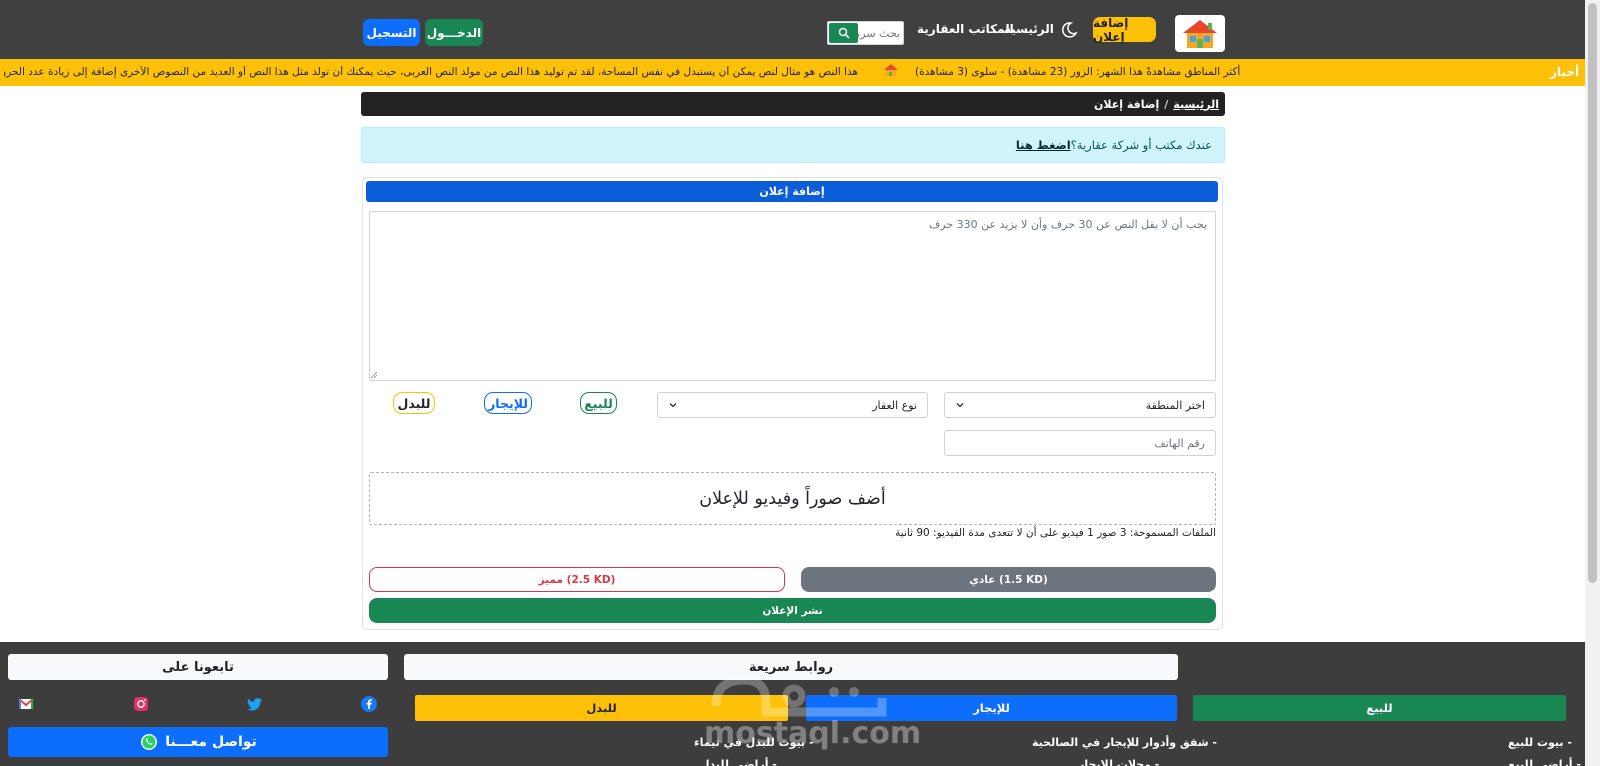  What do you see at coordinates (793, 145) in the screenshot?
I see `office-info-alert: عندك مكتب أو شركة عقارية؟ اضغط هنا` at bounding box center [793, 145].